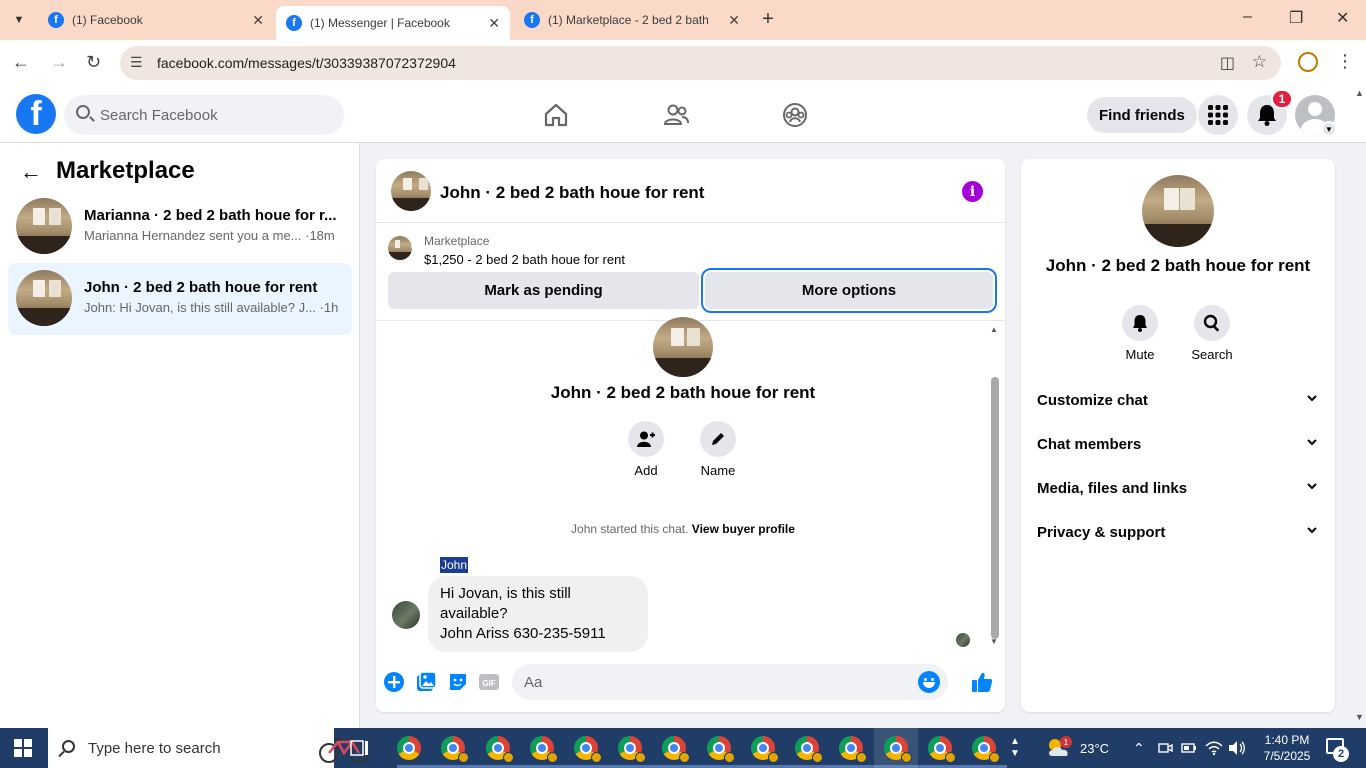 The height and width of the screenshot is (768, 1366). I want to click on notification-badge: 1, so click(1282, 99).